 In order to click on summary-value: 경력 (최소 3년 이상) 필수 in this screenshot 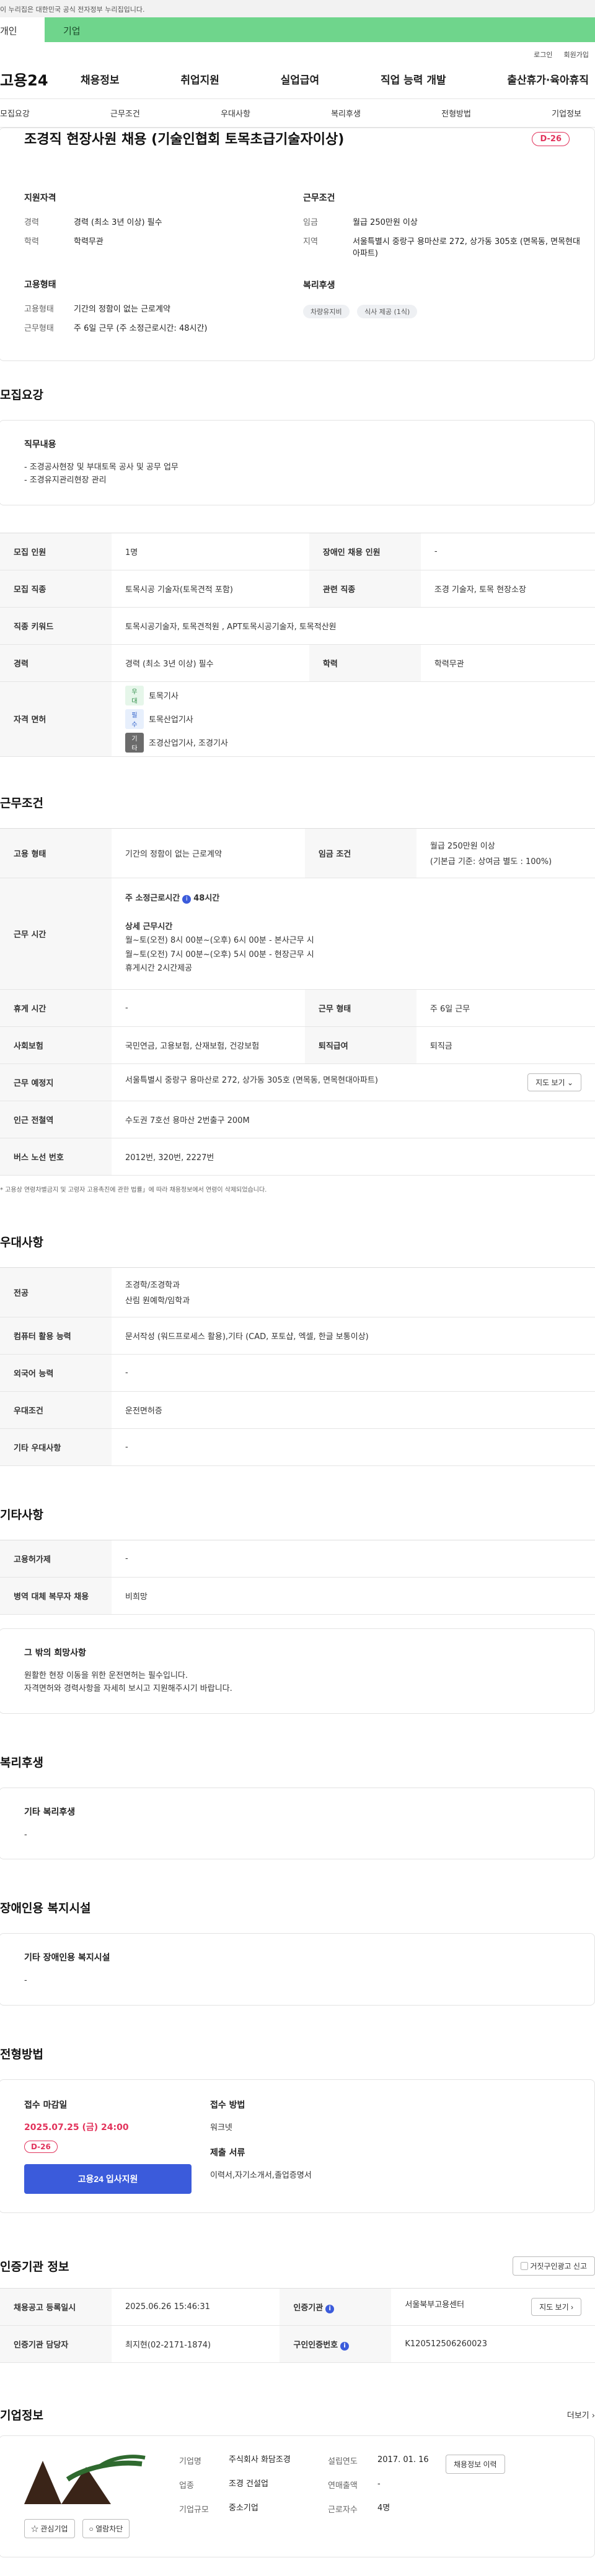, I will do `click(118, 222)`.